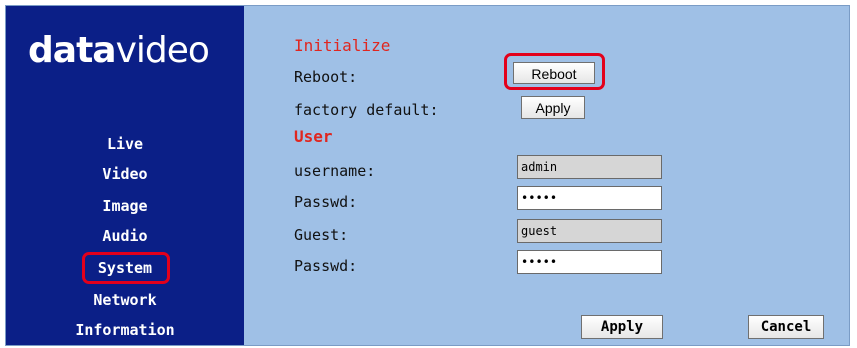  What do you see at coordinates (366, 110) in the screenshot?
I see `factory-default-label: factory default:` at bounding box center [366, 110].